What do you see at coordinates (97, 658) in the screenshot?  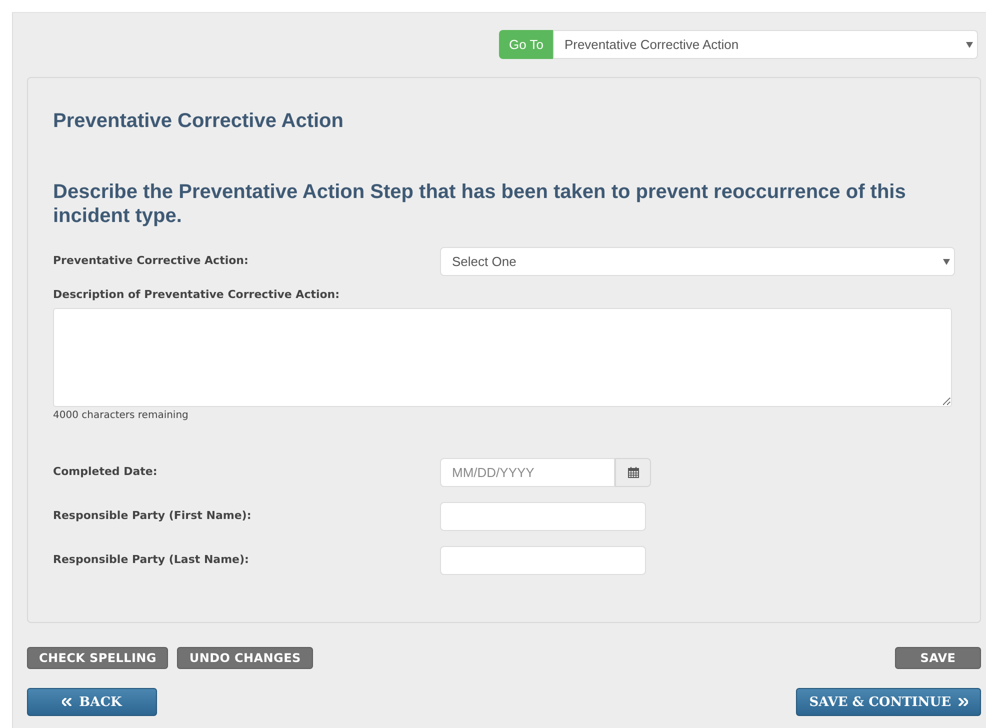 I see `toolbar-button: CHECK SPELLING` at bounding box center [97, 658].